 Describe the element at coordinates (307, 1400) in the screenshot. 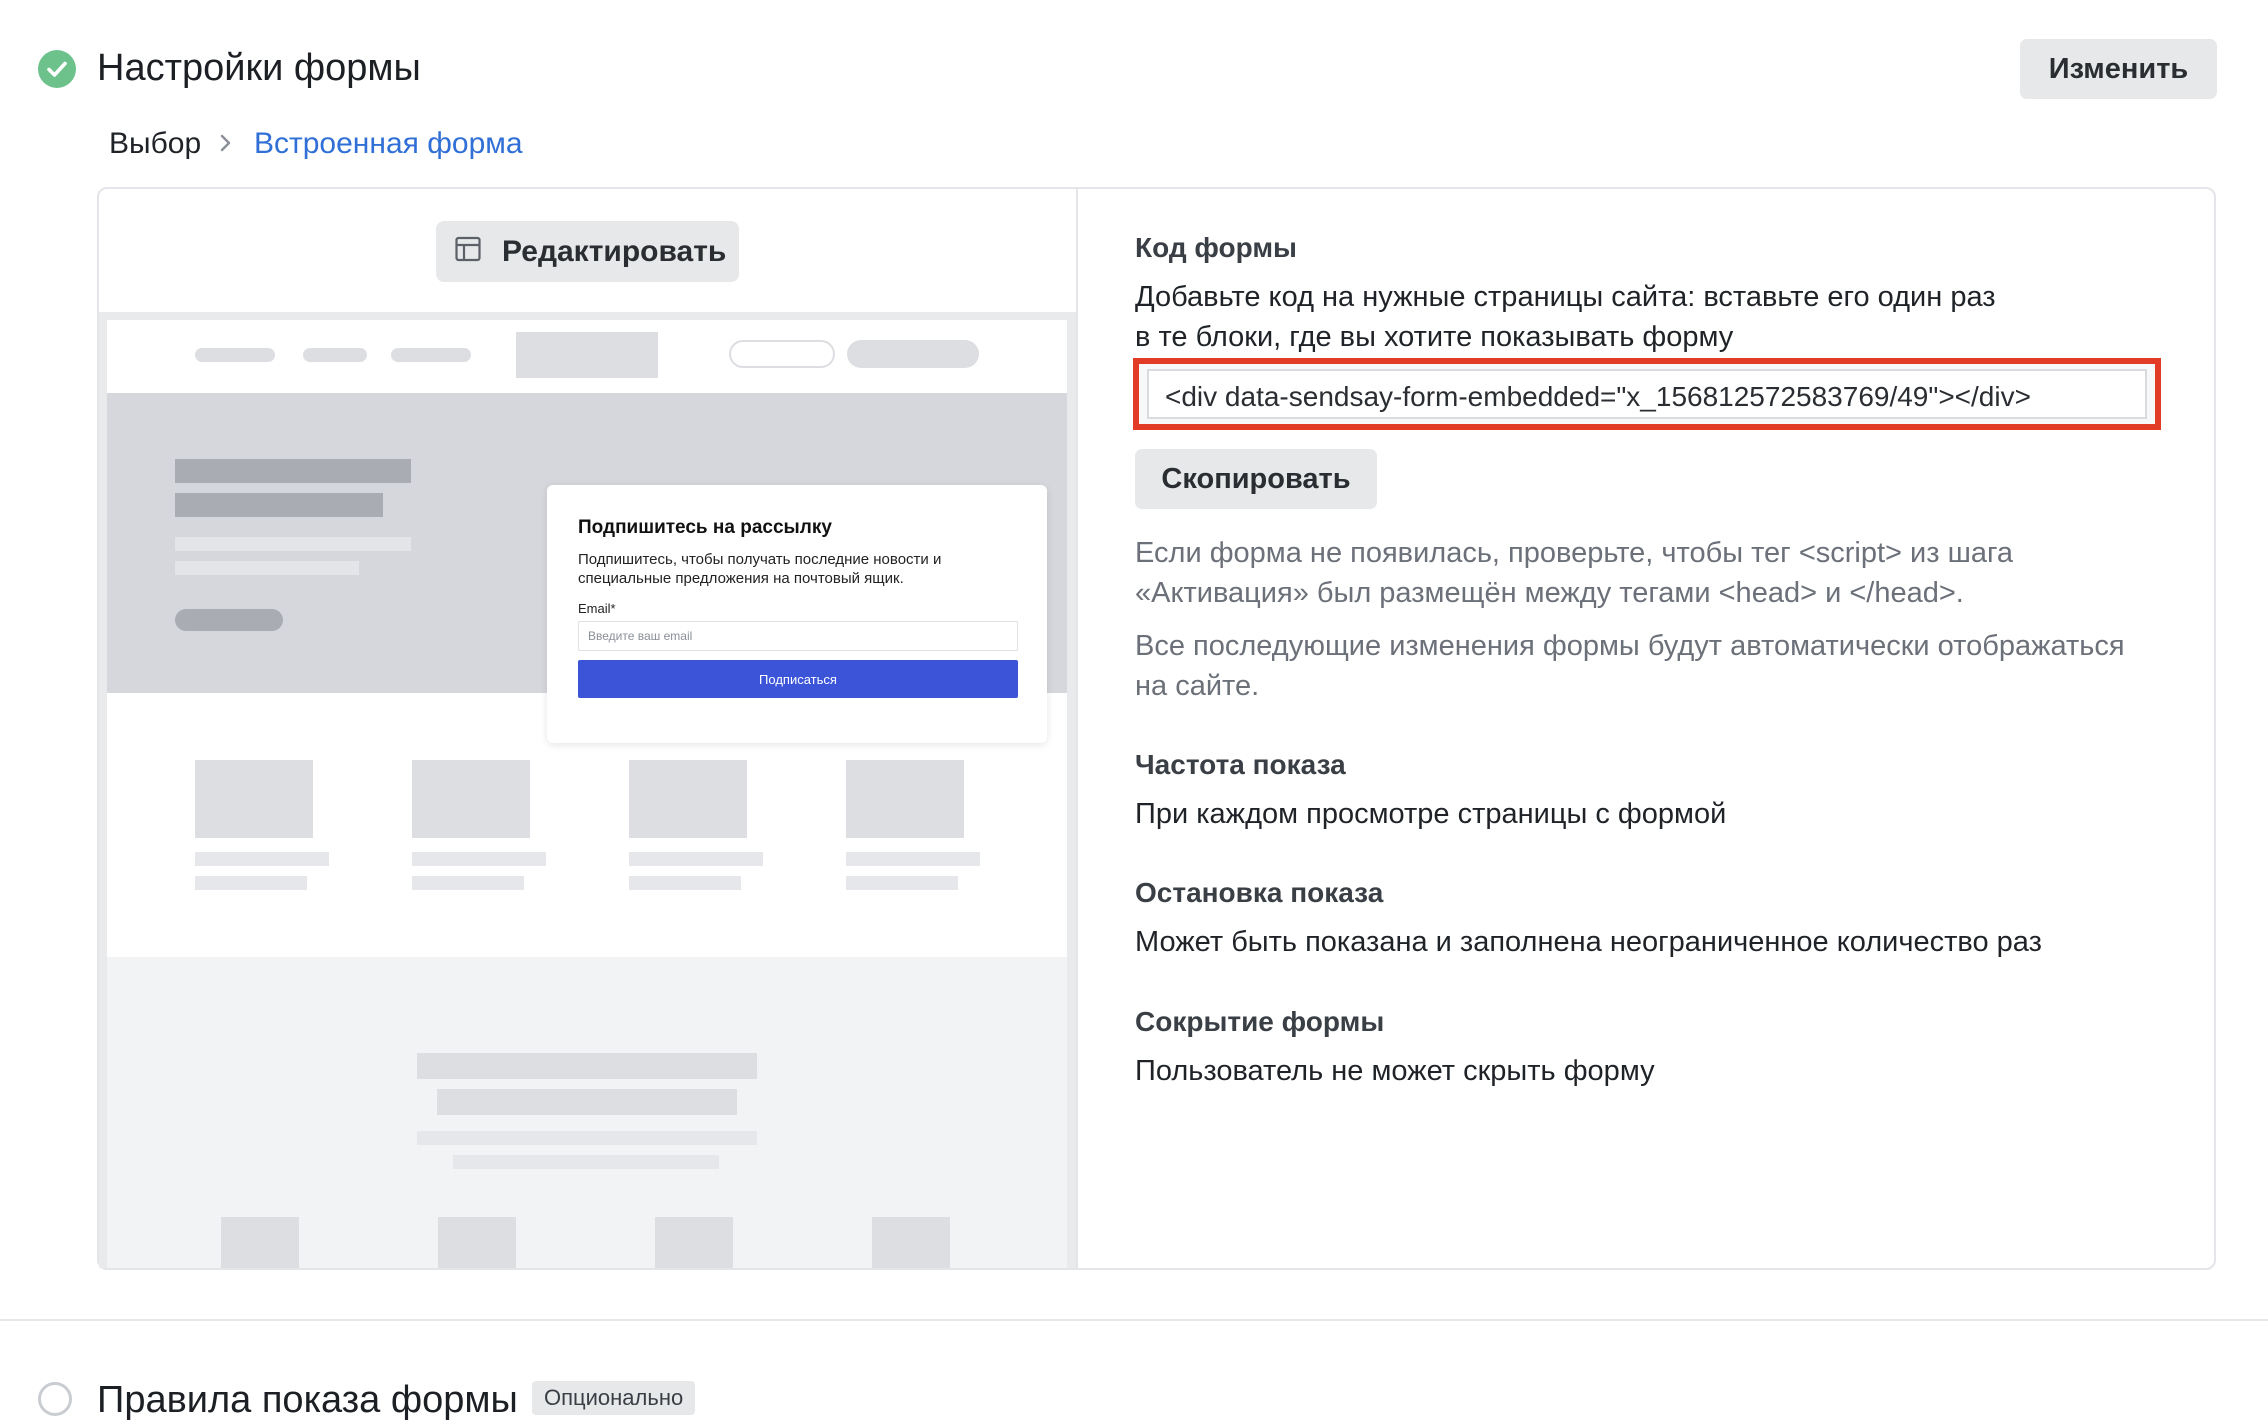

I see `display-rules-title: Правила показа формы` at that location.